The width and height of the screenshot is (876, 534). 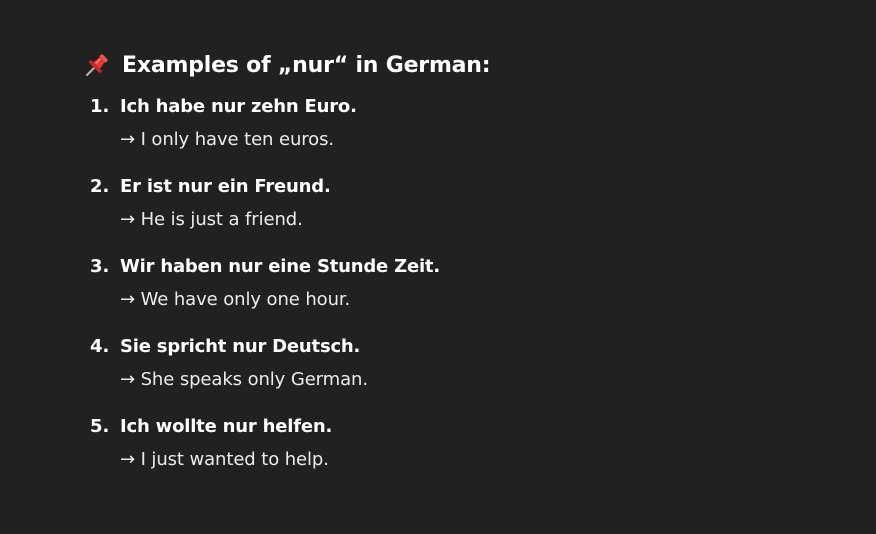 I want to click on section-heading: Examples of „nur“ in German:, so click(x=454, y=65).